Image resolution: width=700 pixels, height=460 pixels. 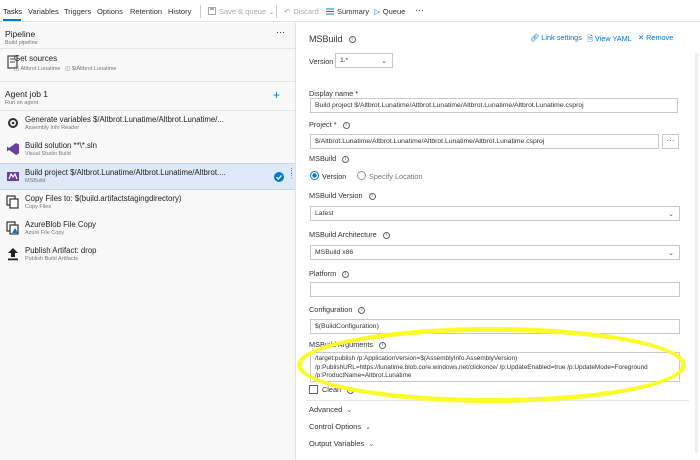 What do you see at coordinates (340, 426) in the screenshot?
I see `control-options-section-toggle: Control Options ⌄` at bounding box center [340, 426].